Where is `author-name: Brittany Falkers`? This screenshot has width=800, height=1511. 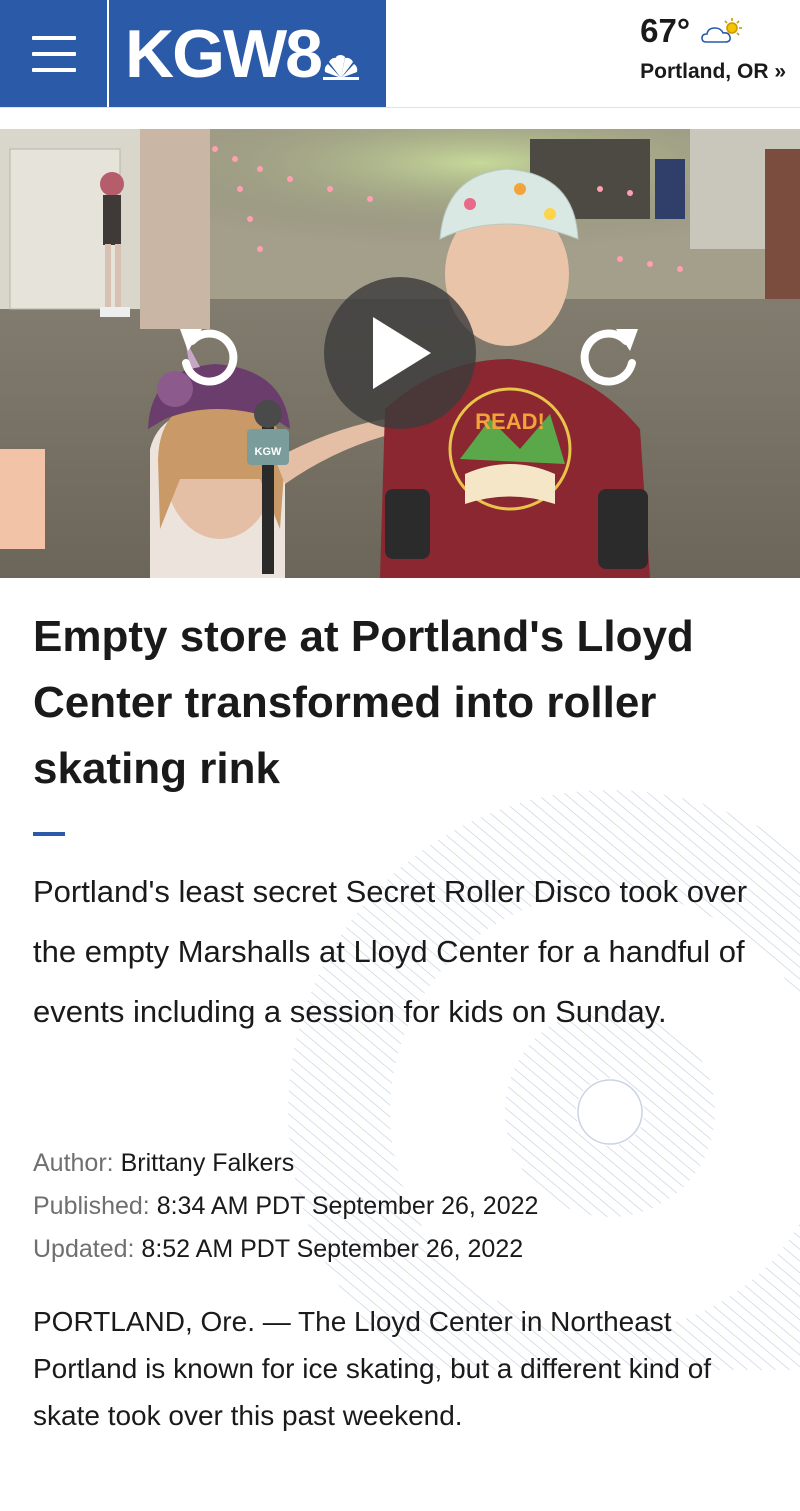
author-name: Brittany Falkers is located at coordinates (208, 1163).